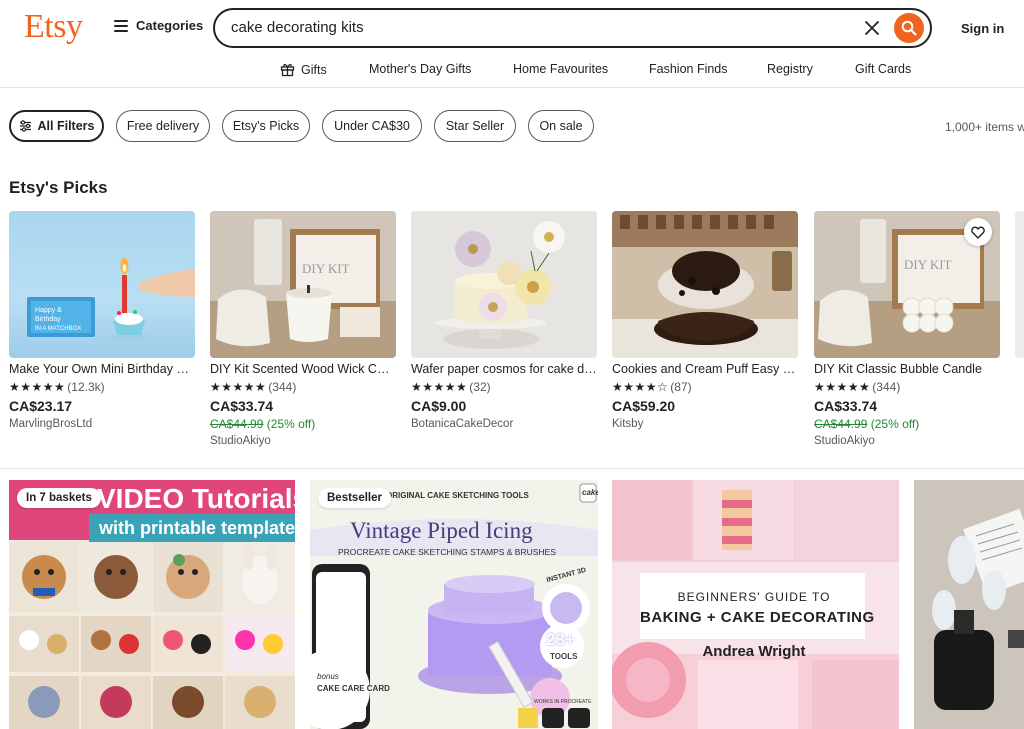 The image size is (1024, 729). I want to click on filter-free-delivery: Free delivery, so click(163, 126).